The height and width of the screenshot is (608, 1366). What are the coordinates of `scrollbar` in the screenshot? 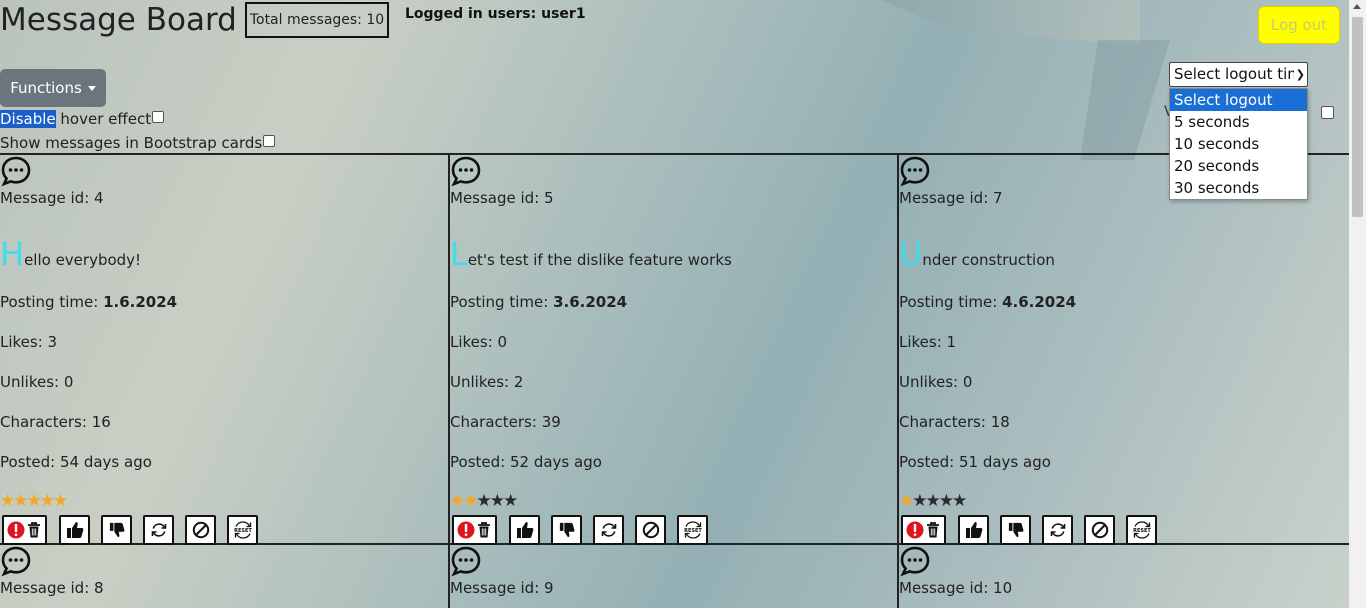 It's located at (1357, 304).